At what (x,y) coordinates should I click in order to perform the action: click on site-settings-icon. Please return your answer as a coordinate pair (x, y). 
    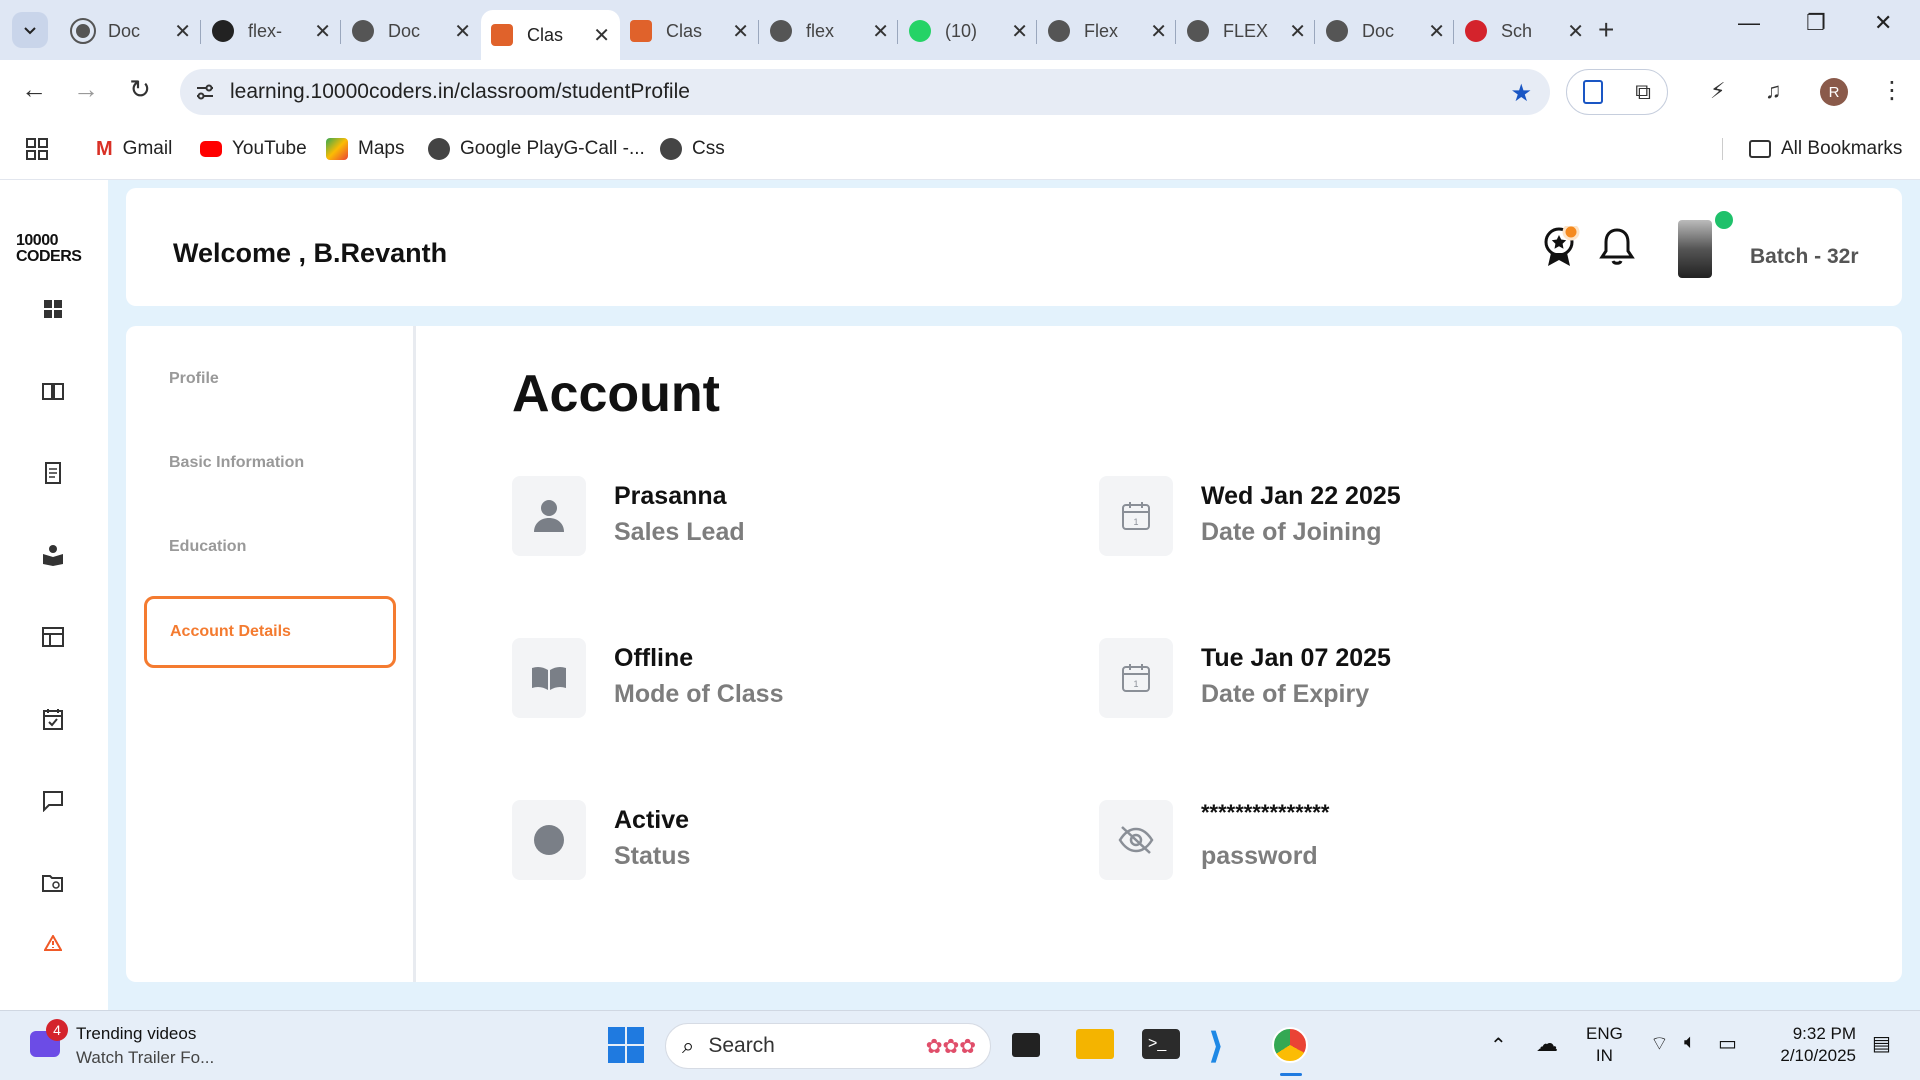
    Looking at the image, I should click on (205, 92).